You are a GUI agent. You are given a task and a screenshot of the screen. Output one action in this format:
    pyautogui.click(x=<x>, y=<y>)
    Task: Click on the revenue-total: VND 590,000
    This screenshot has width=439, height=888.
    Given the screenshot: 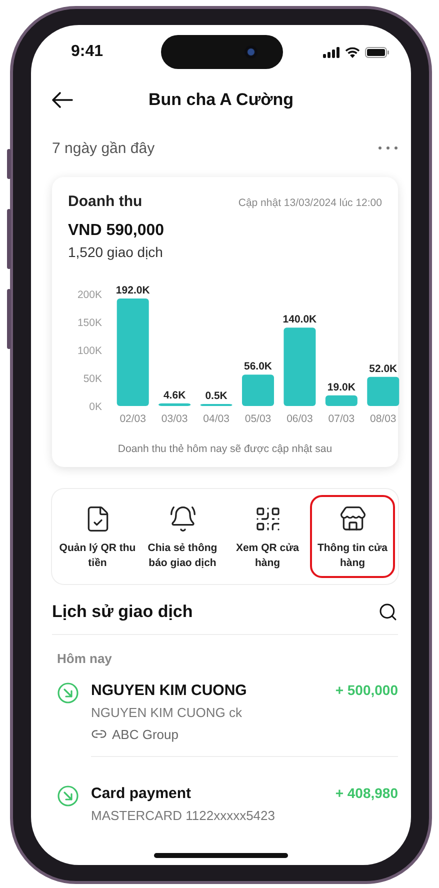 What is the action you would take?
    pyautogui.click(x=117, y=231)
    